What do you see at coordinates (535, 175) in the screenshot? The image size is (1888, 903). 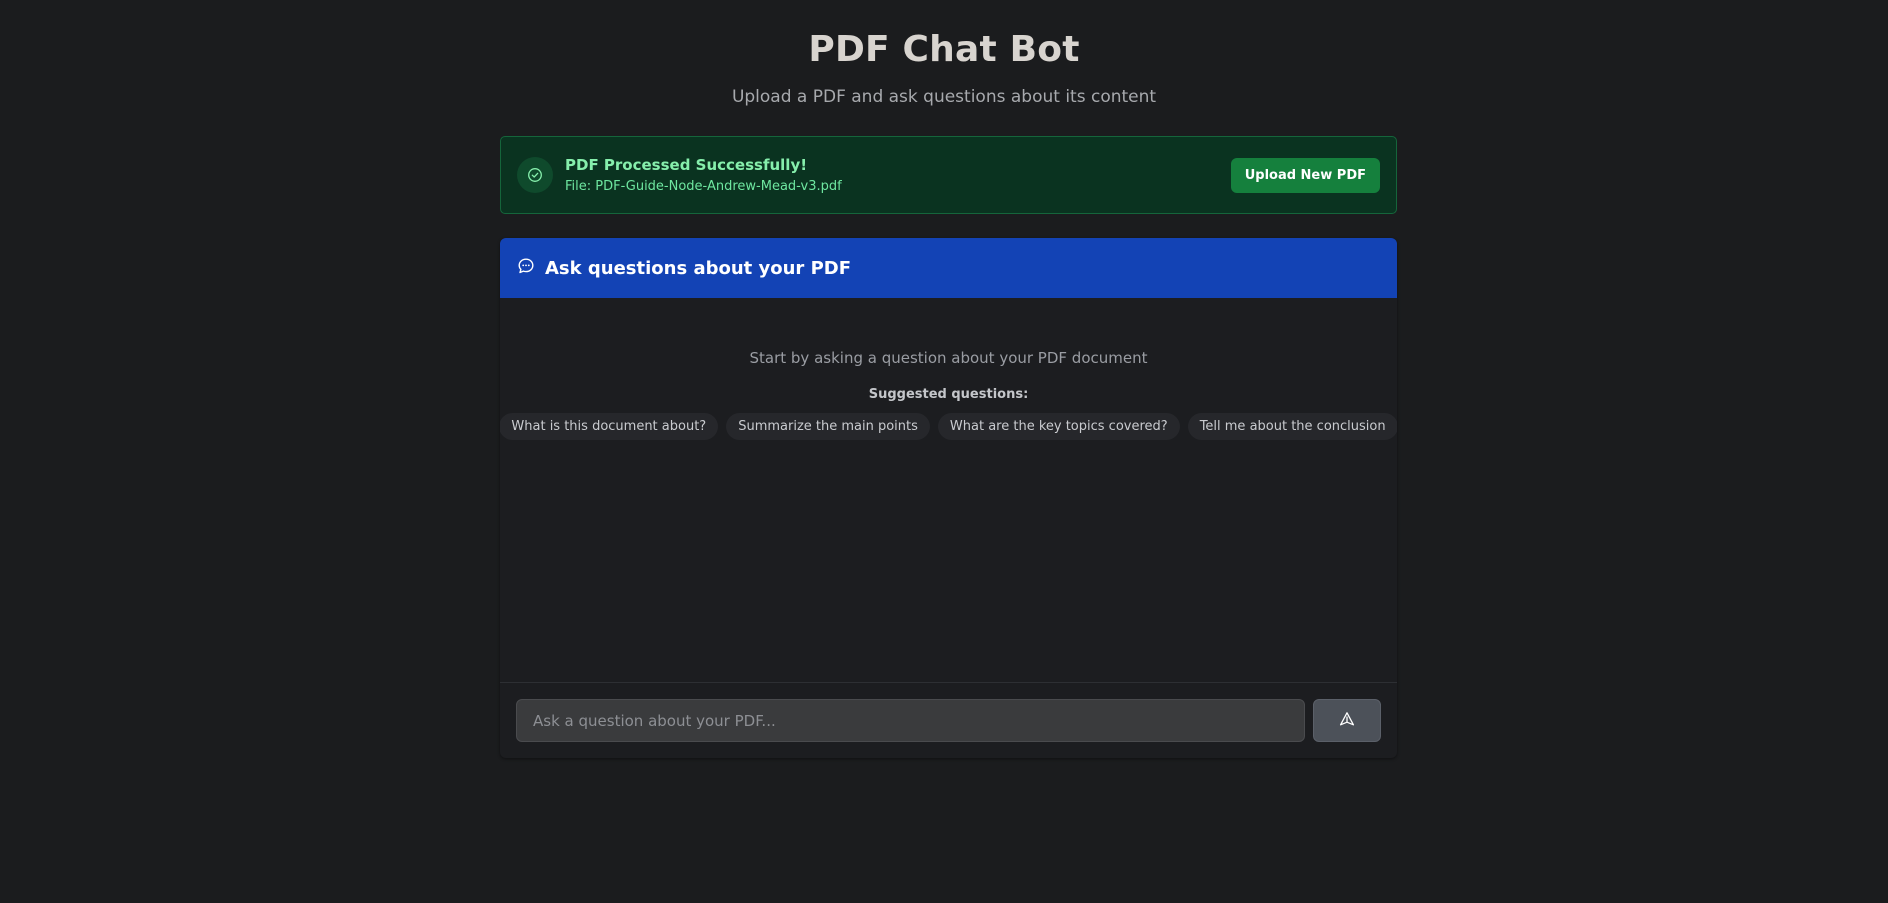 I see `check-circle-icon` at bounding box center [535, 175].